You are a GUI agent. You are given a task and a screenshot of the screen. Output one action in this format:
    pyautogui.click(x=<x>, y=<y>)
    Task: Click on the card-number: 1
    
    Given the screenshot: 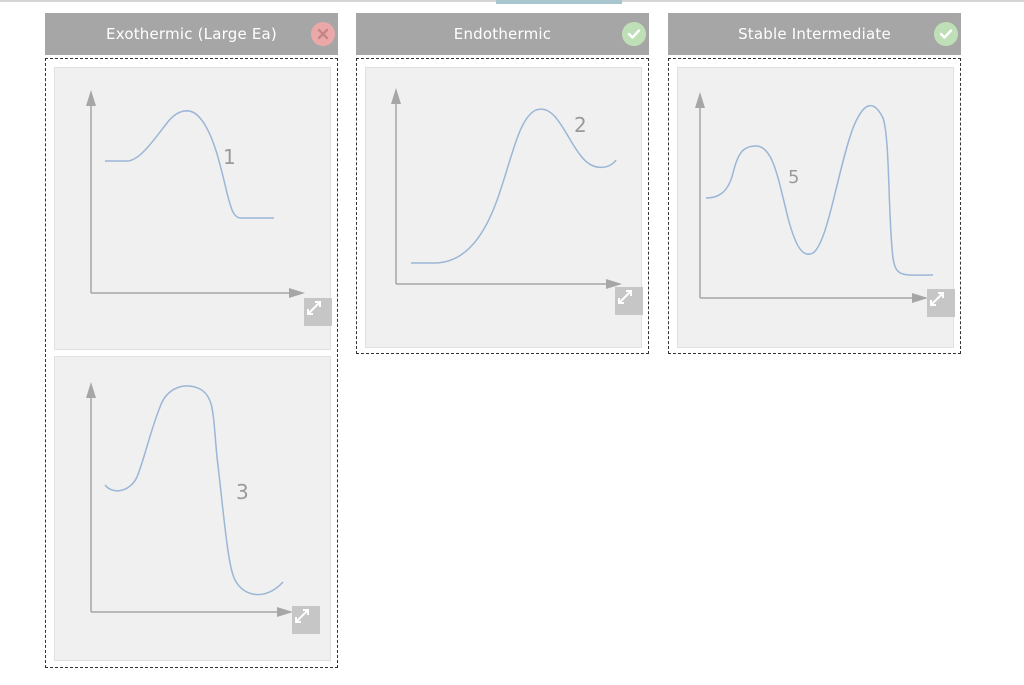 What is the action you would take?
    pyautogui.click(x=229, y=157)
    